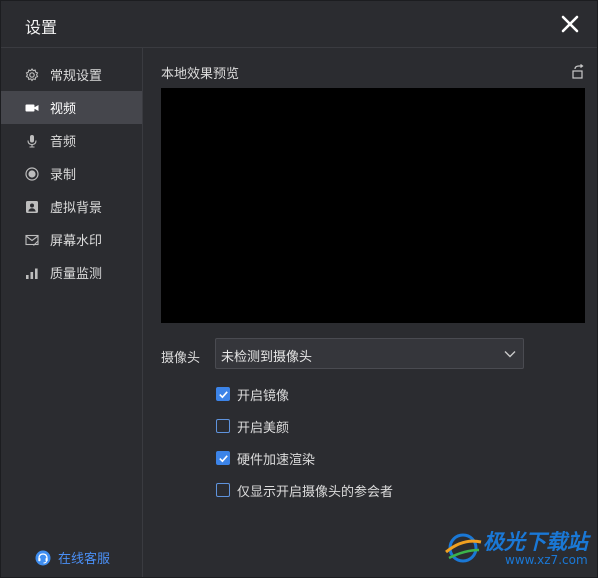 The width and height of the screenshot is (598, 578). Describe the element at coordinates (223, 490) in the screenshot. I see `camera-only-participants-checkbox` at that location.